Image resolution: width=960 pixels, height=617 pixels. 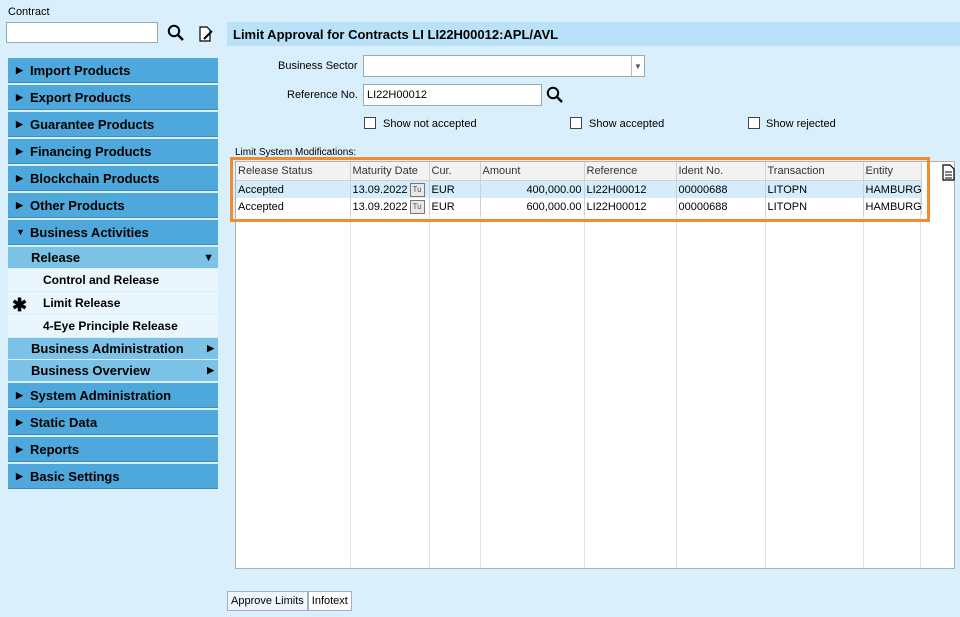 What do you see at coordinates (637, 66) in the screenshot?
I see `chevron-down-icon: ▼` at bounding box center [637, 66].